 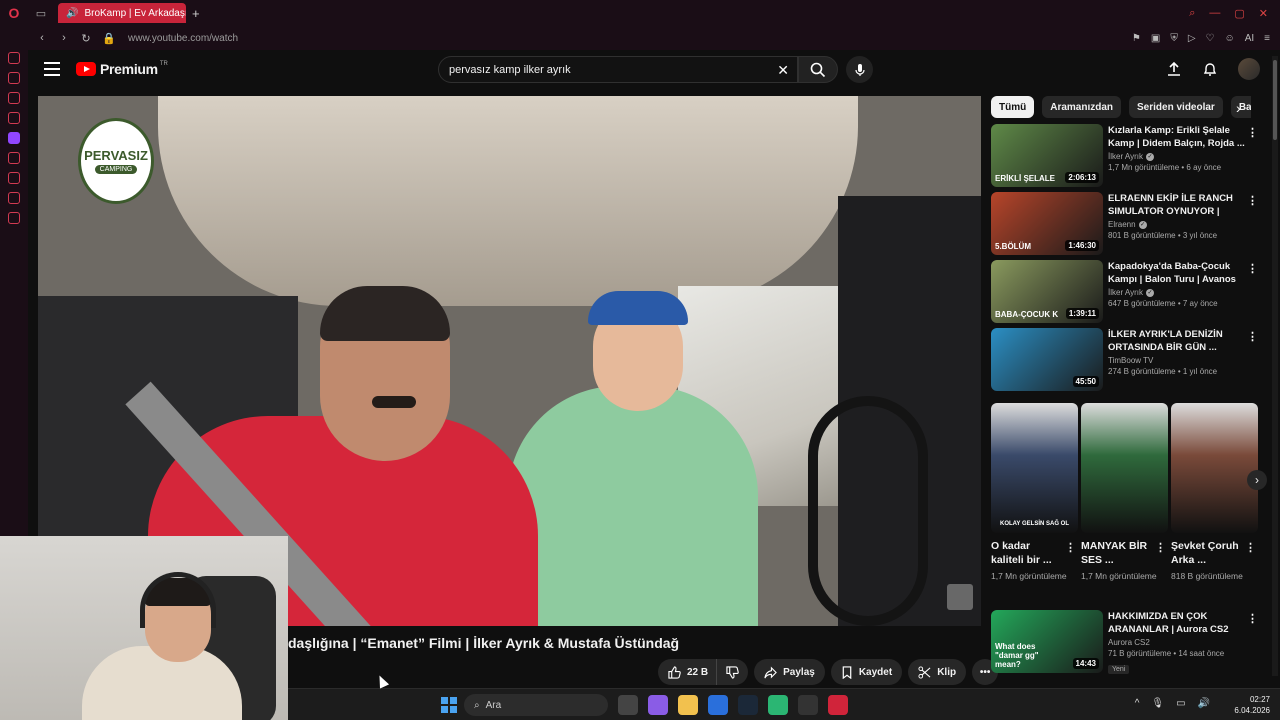 I want to click on instagram-icon, so click(x=14, y=98).